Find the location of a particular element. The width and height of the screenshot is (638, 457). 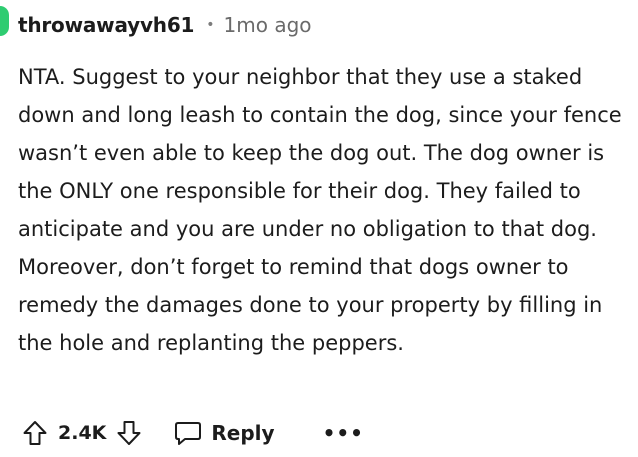

speech-bubble-icon is located at coordinates (188, 433).